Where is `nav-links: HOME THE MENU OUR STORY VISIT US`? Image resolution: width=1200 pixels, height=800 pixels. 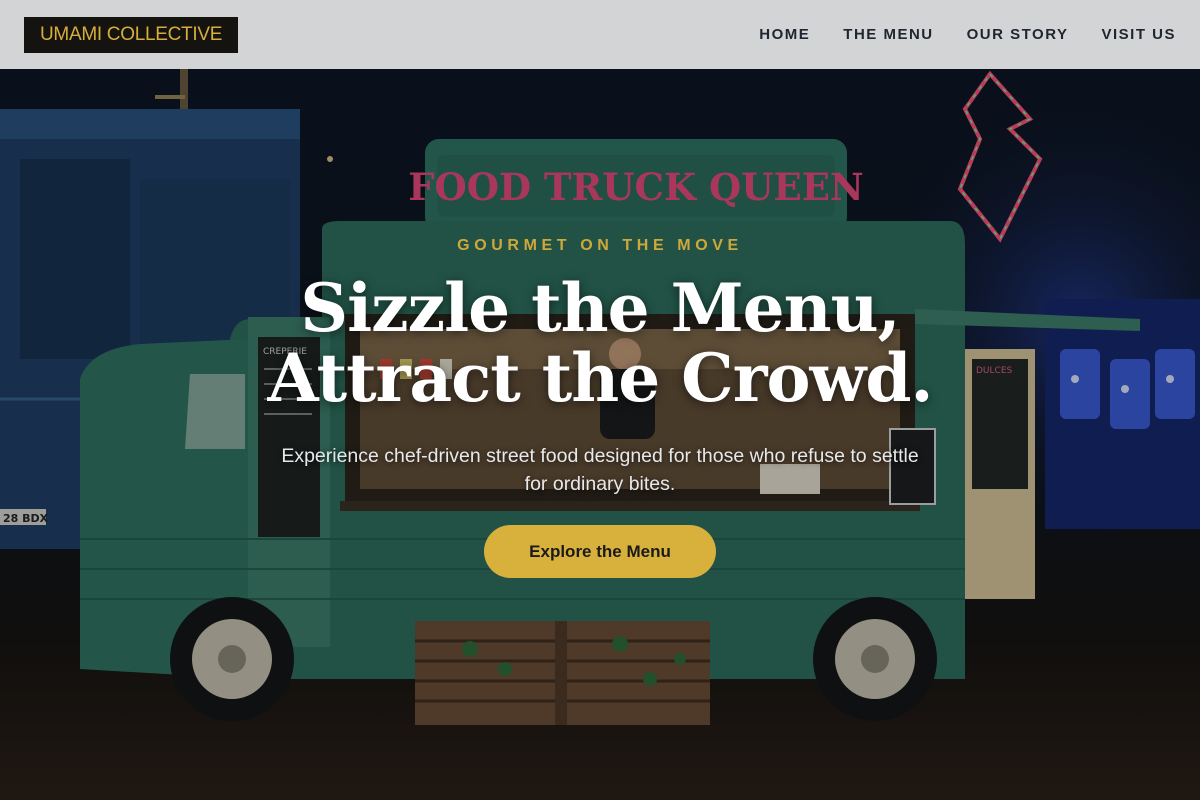
nav-links: HOME THE MENU OUR STORY VISIT US is located at coordinates (951, 34).